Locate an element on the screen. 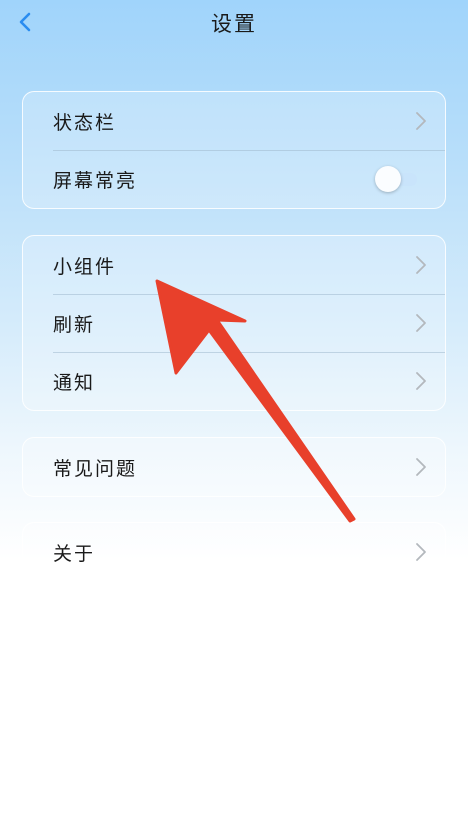 This screenshot has width=468, height=818. setting-widgets: 小组件 is located at coordinates (234, 265).